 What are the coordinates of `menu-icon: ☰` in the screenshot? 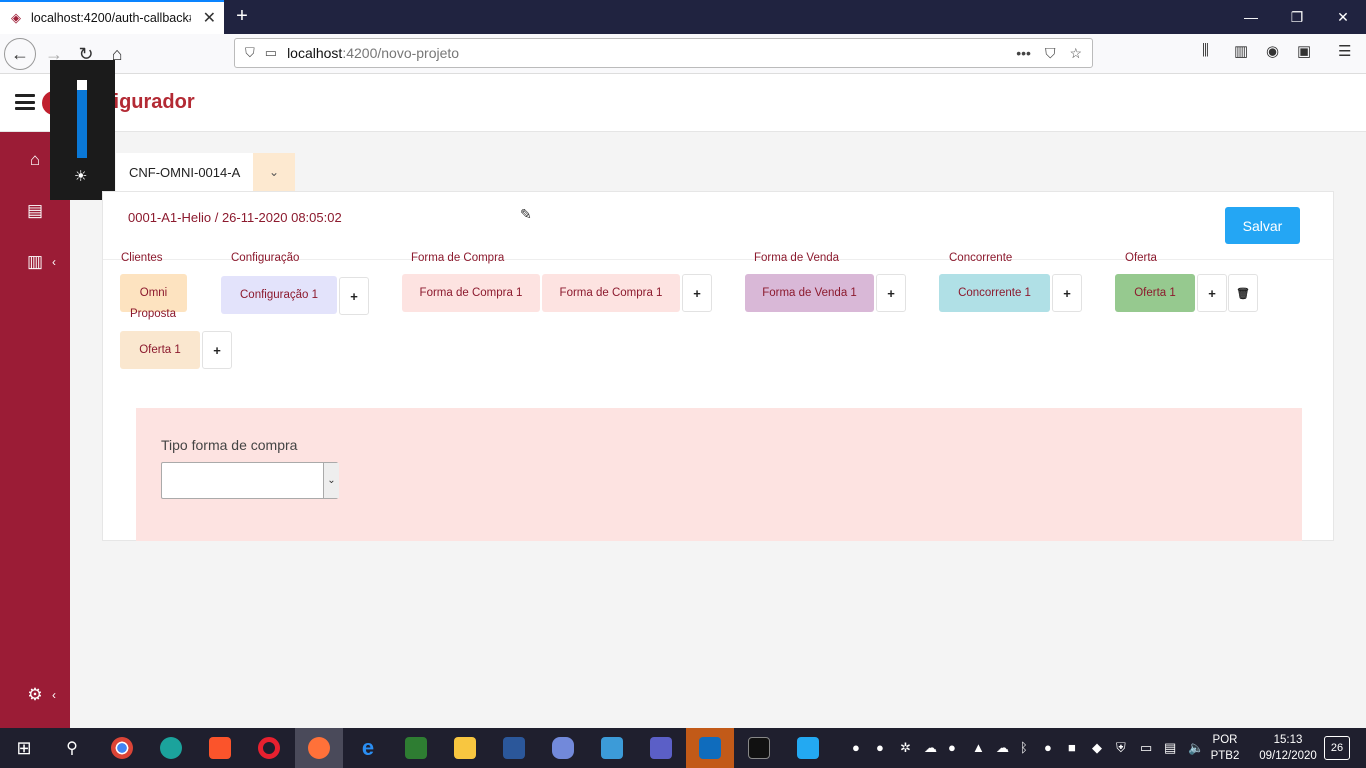 It's located at (1344, 51).